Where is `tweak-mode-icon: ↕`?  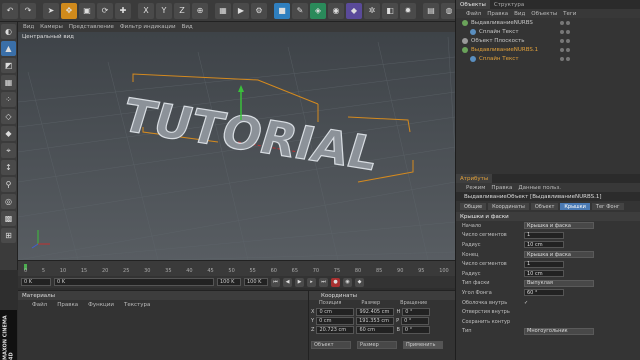
tweak-mode-icon: ↕ is located at coordinates (8, 167).